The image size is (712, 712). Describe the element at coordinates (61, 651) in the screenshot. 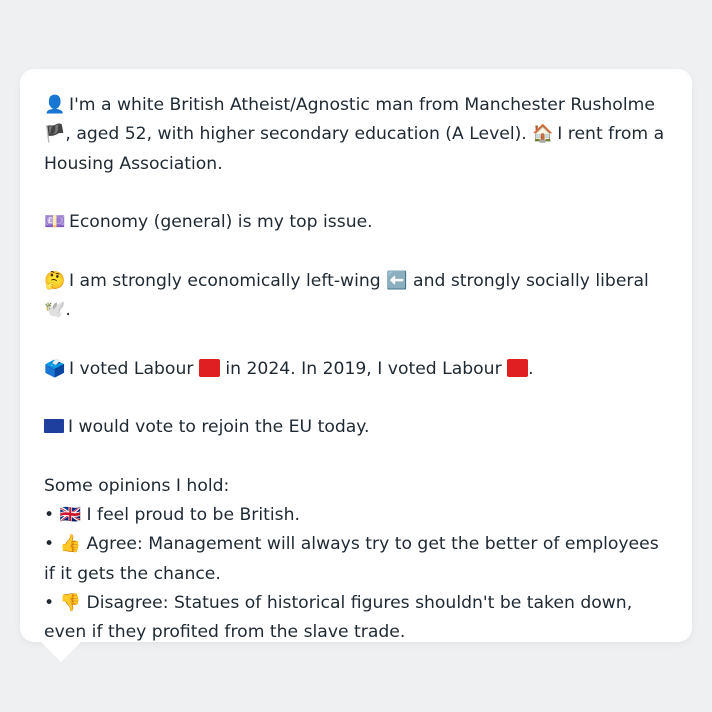

I see `speech-bubble-tail` at that location.